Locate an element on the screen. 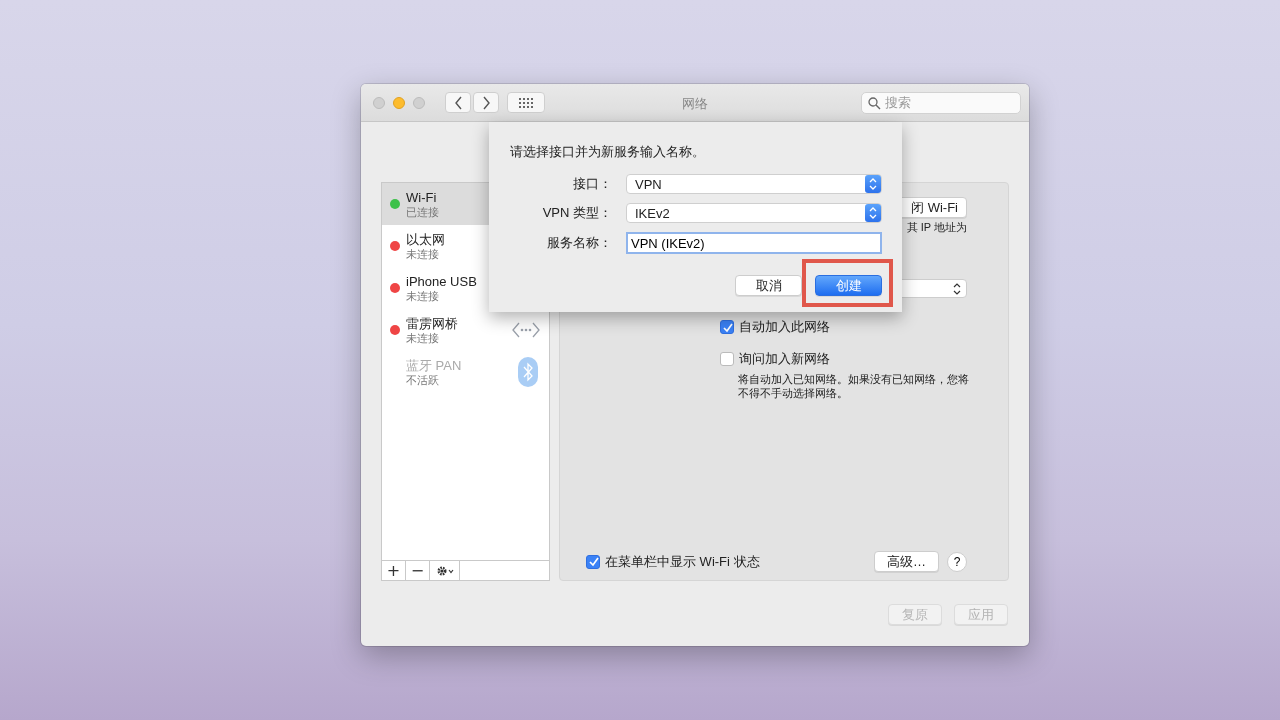 This screenshot has width=1280, height=720. dialog-prompt: 请选择接口并为新服务输入名称。 is located at coordinates (608, 152).